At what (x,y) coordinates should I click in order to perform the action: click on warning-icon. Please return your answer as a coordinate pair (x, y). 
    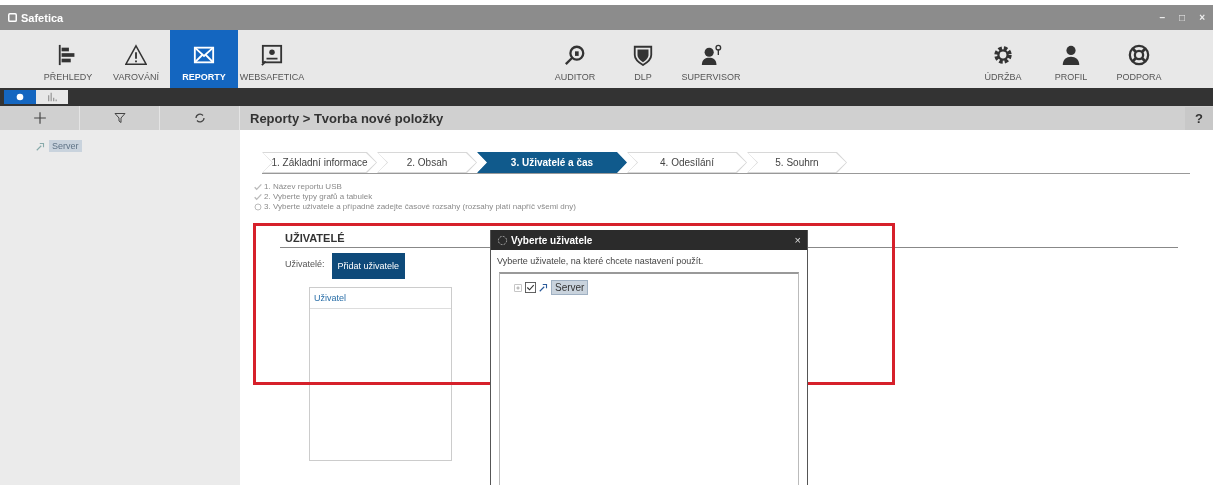
    Looking at the image, I should click on (136, 55).